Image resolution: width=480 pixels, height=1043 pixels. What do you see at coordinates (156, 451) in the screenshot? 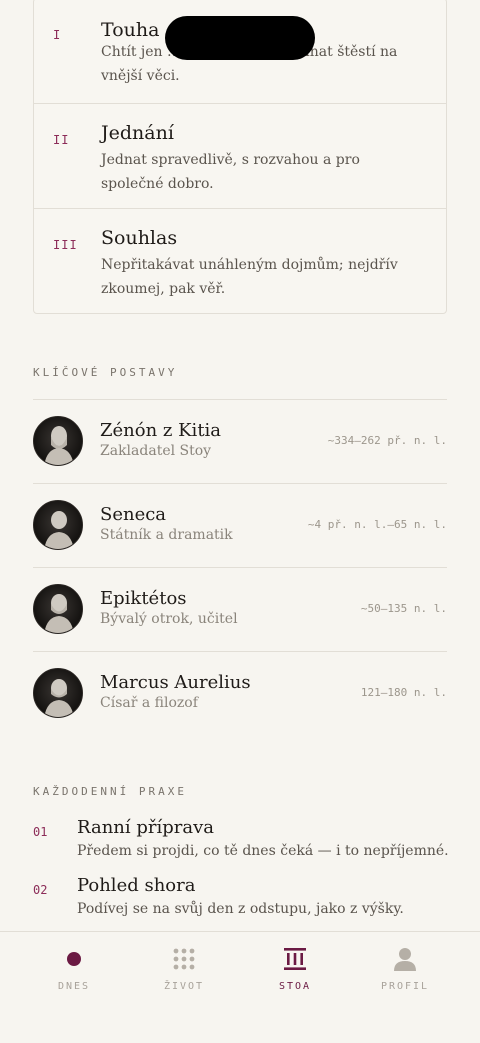
I see `figure-role: Zakladatel Stoy` at bounding box center [156, 451].